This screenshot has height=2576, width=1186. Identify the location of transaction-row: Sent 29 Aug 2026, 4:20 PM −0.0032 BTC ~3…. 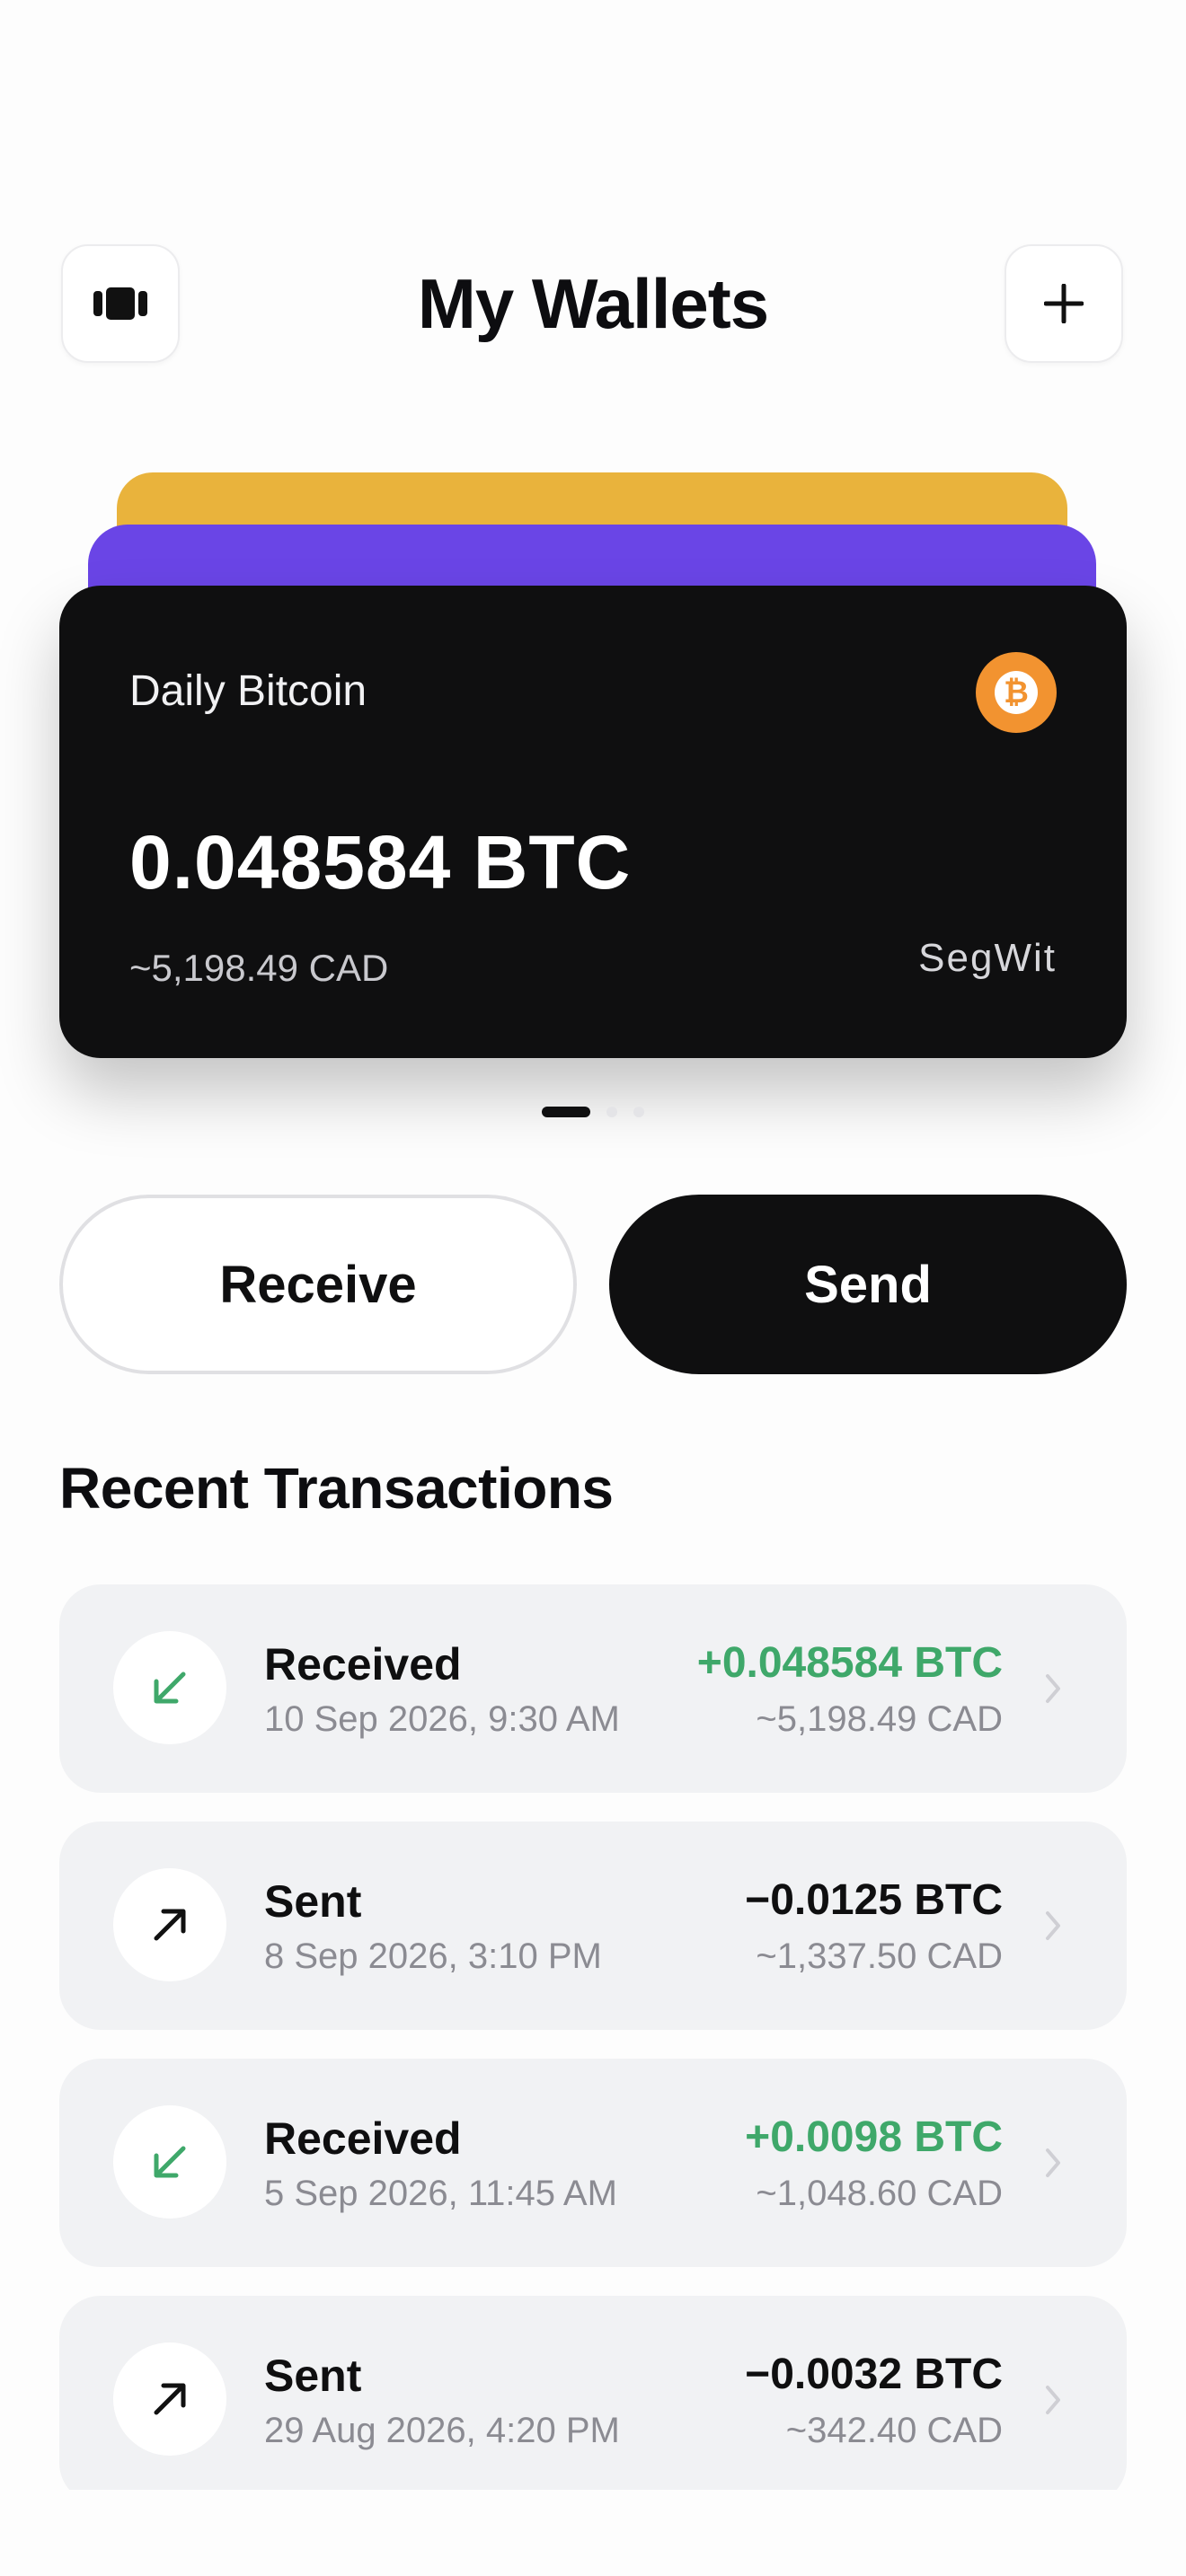
(593, 2393).